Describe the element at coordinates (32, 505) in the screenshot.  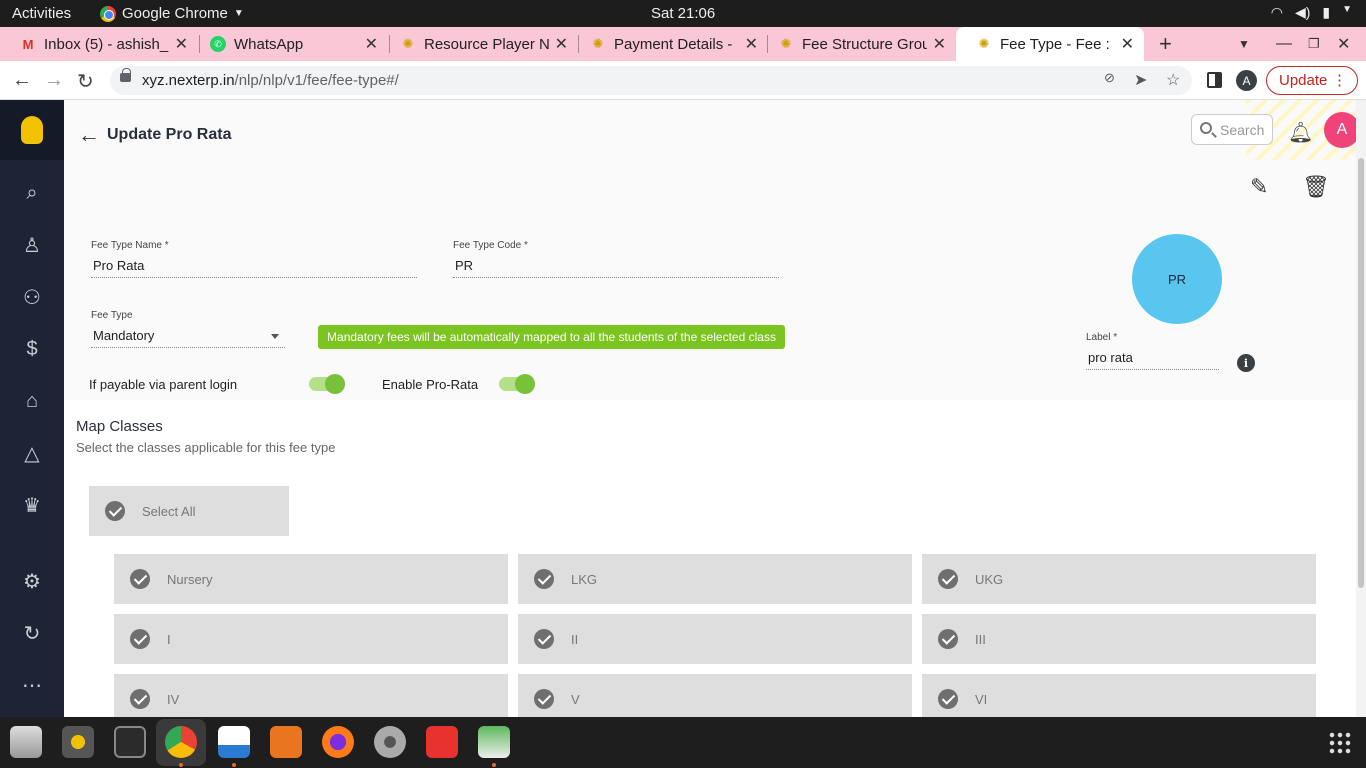
I see `graduation-icon: ♛` at that location.